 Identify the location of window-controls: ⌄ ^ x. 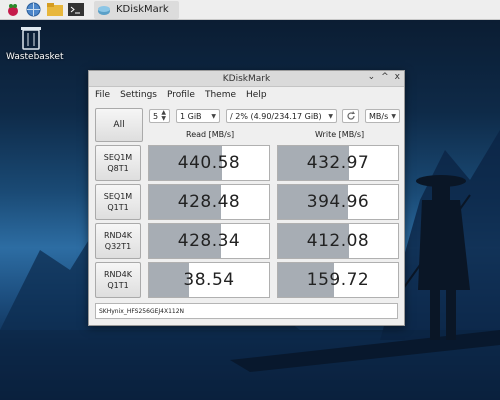
(384, 77).